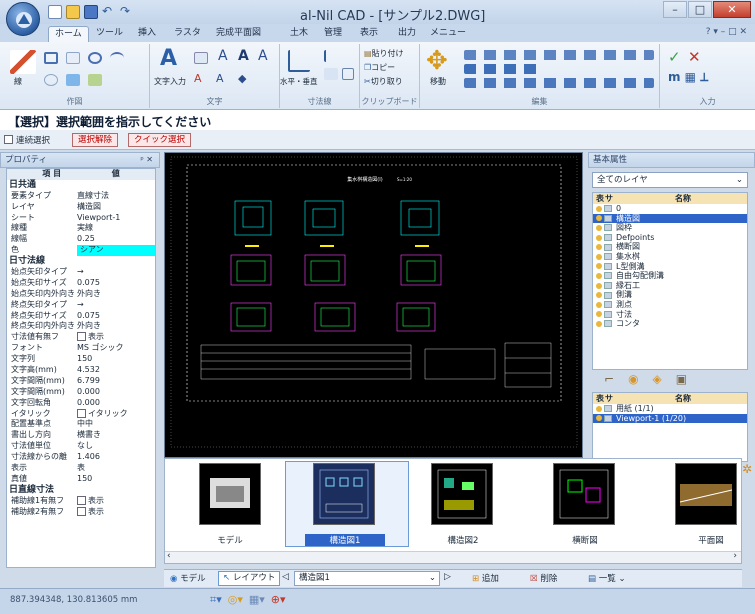 This screenshot has height=614, width=755. What do you see at coordinates (670, 315) in the screenshot?
I see `layer-row: 寸法` at bounding box center [670, 315].